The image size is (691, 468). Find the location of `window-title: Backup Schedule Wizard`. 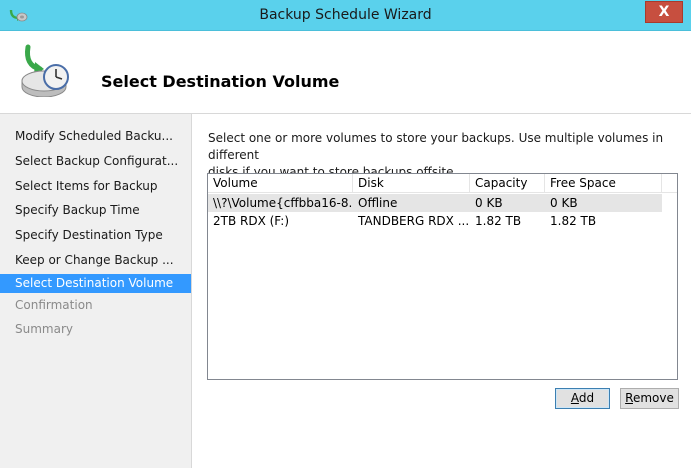

window-title: Backup Schedule Wizard is located at coordinates (345, 15).